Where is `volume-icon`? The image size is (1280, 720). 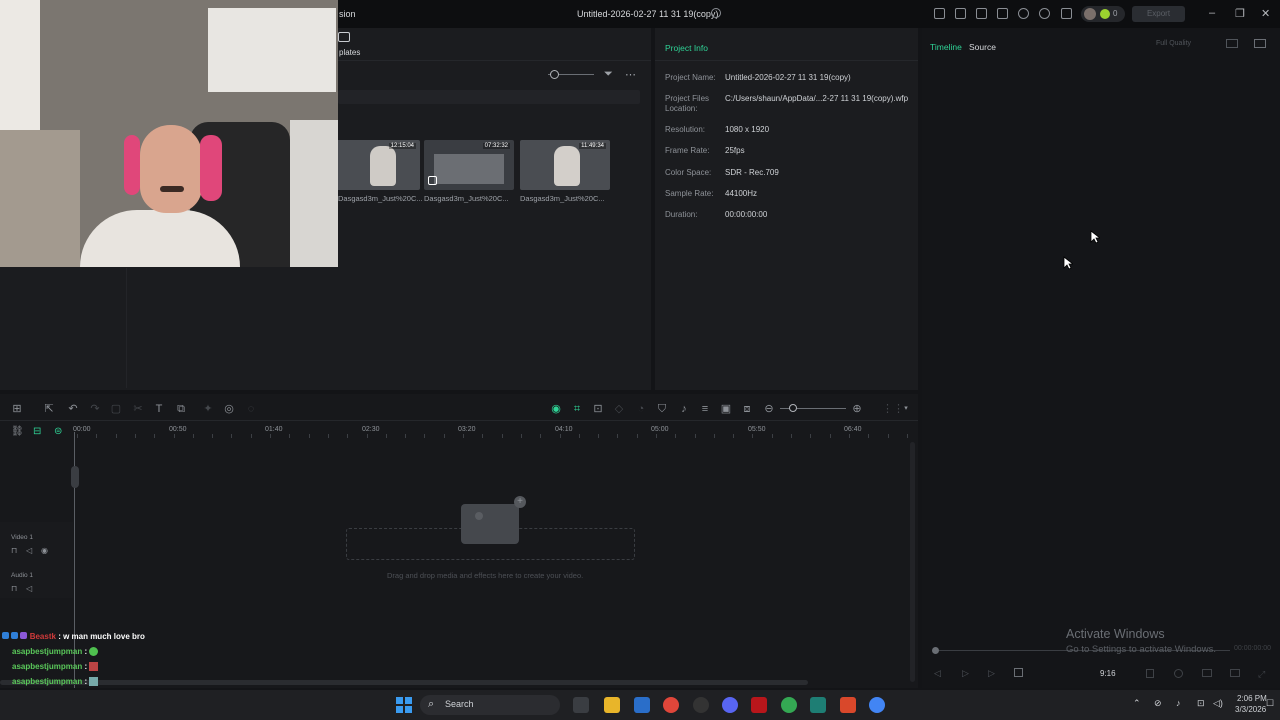 volume-icon is located at coordinates (1235, 673).